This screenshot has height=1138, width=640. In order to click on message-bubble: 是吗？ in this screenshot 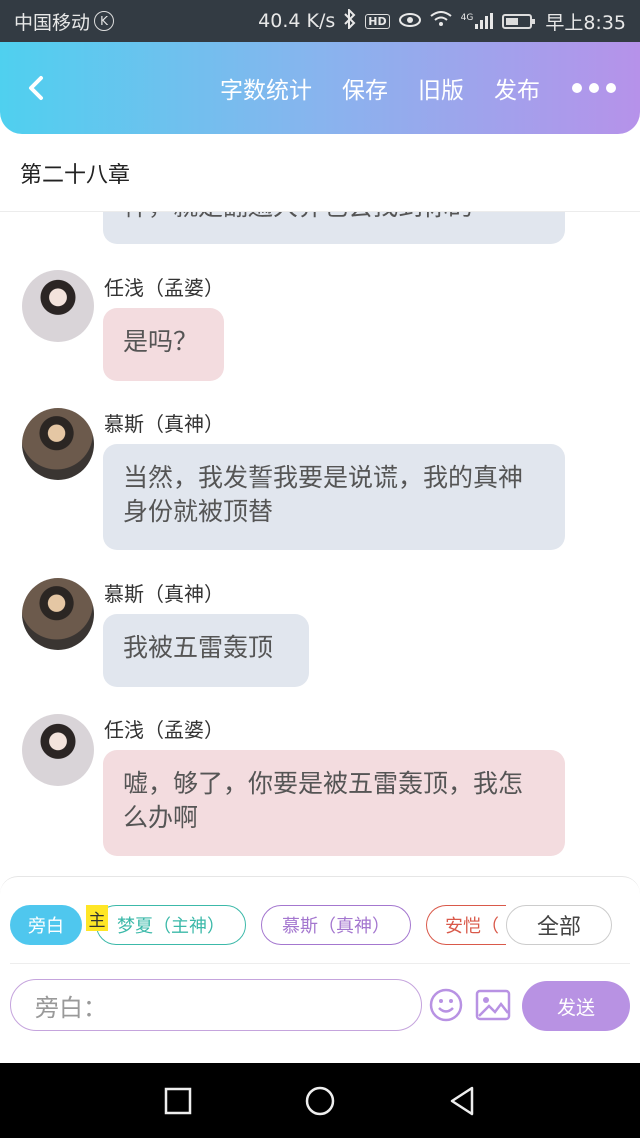, I will do `click(163, 344)`.